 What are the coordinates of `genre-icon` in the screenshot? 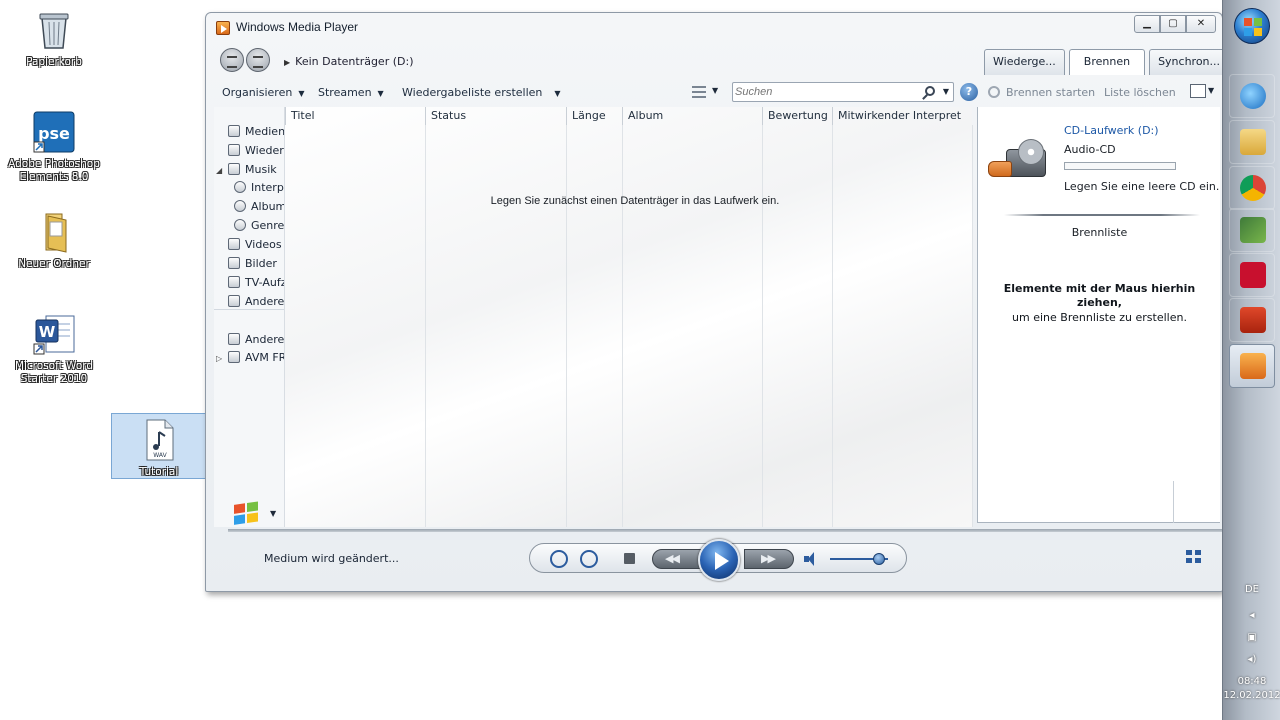 It's located at (240, 225).